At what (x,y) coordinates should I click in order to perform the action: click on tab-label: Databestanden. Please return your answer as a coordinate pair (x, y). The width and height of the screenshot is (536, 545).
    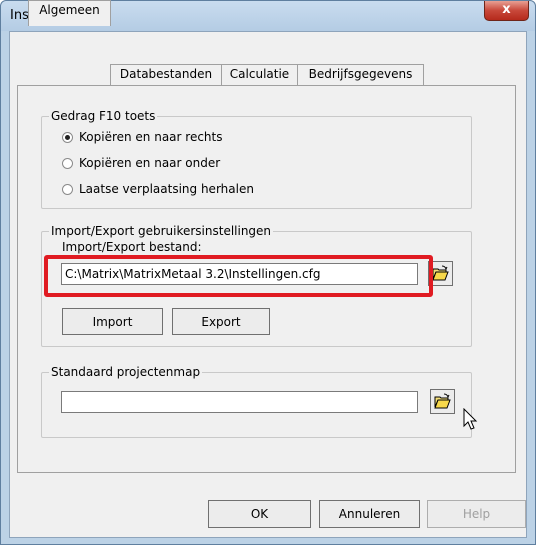
    Looking at the image, I should click on (166, 74).